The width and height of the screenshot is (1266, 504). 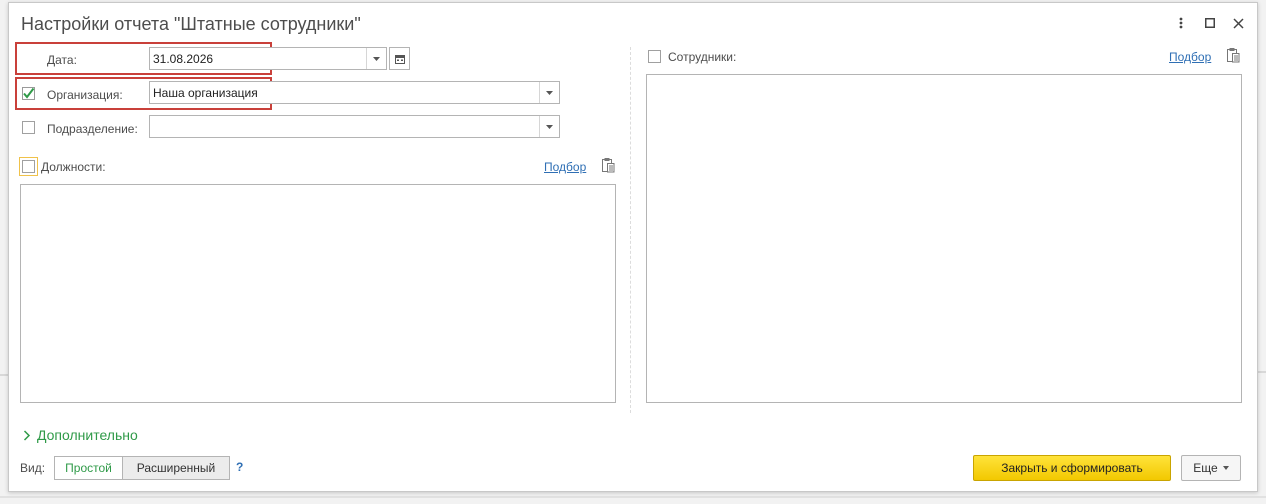 I want to click on organization-label: Организация:, so click(x=85, y=95).